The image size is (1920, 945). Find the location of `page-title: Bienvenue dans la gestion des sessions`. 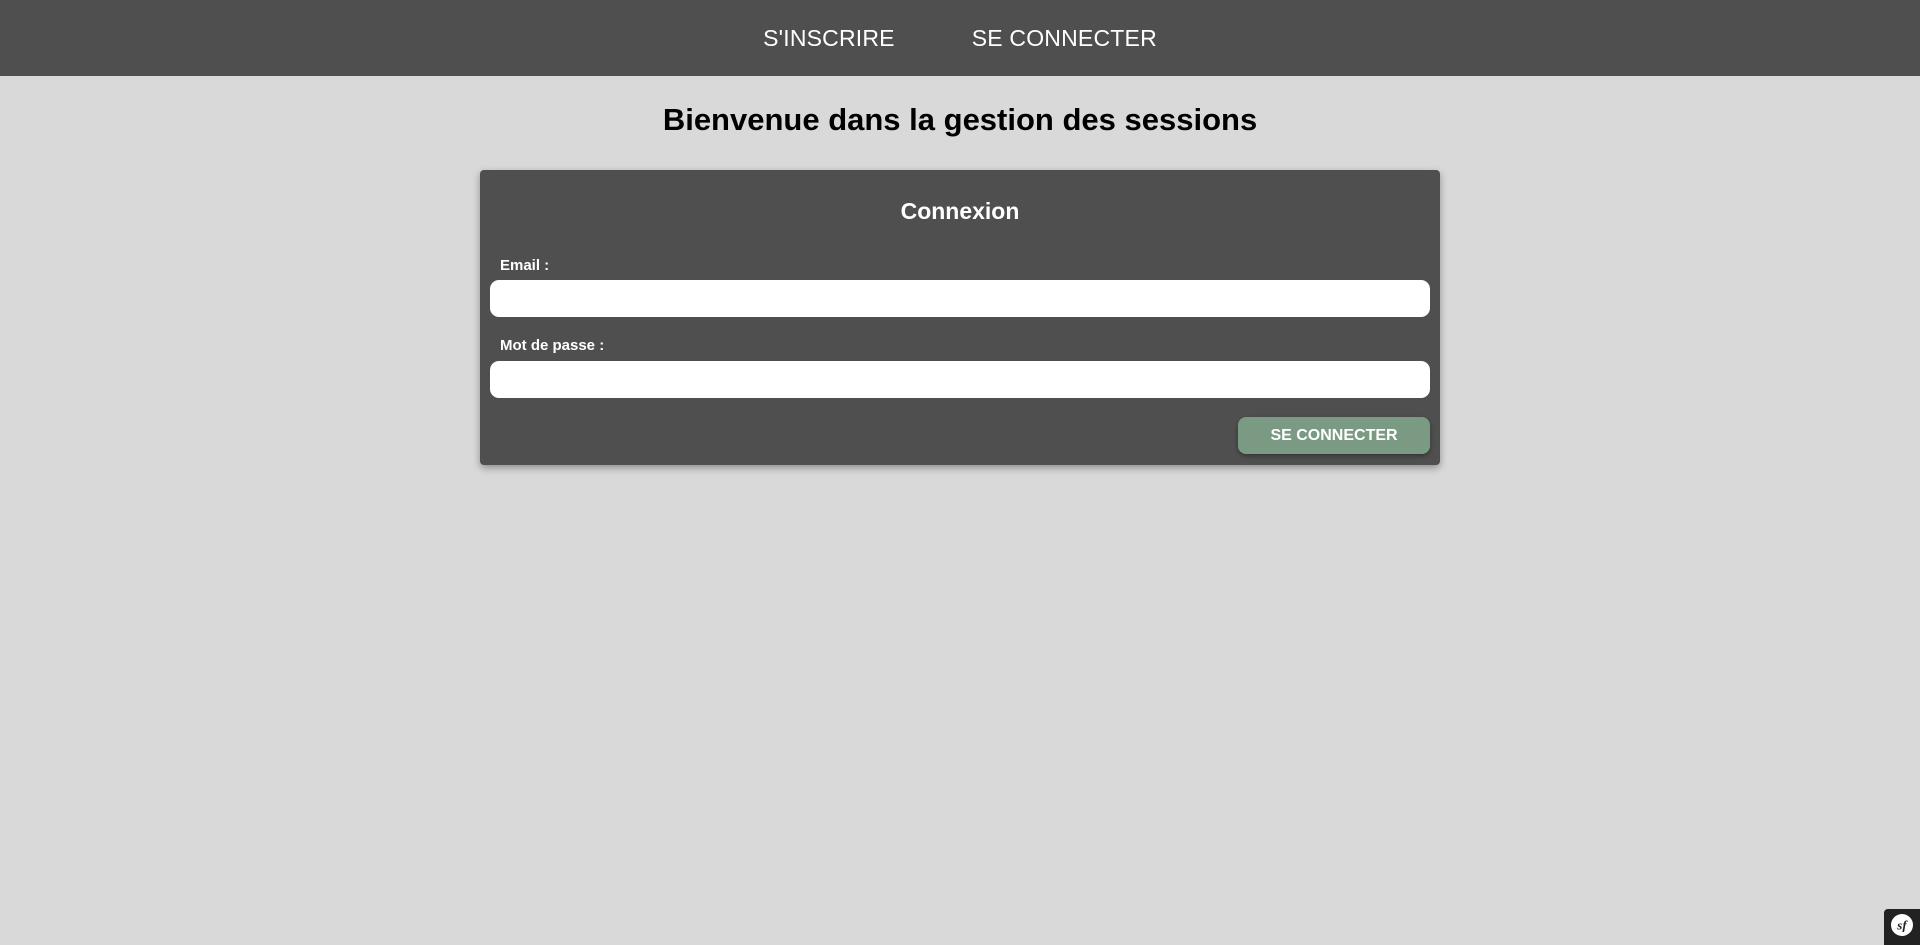

page-title: Bienvenue dans la gestion des sessions is located at coordinates (960, 119).